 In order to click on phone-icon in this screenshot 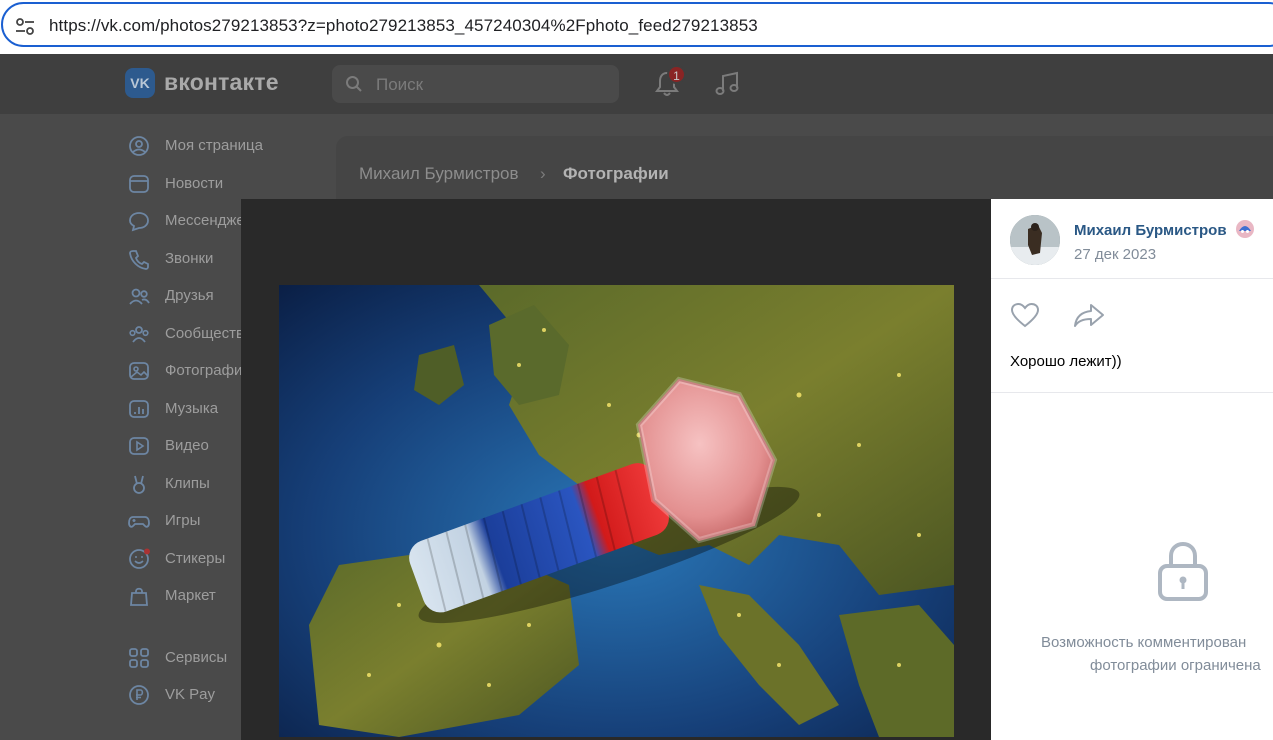, I will do `click(139, 260)`.